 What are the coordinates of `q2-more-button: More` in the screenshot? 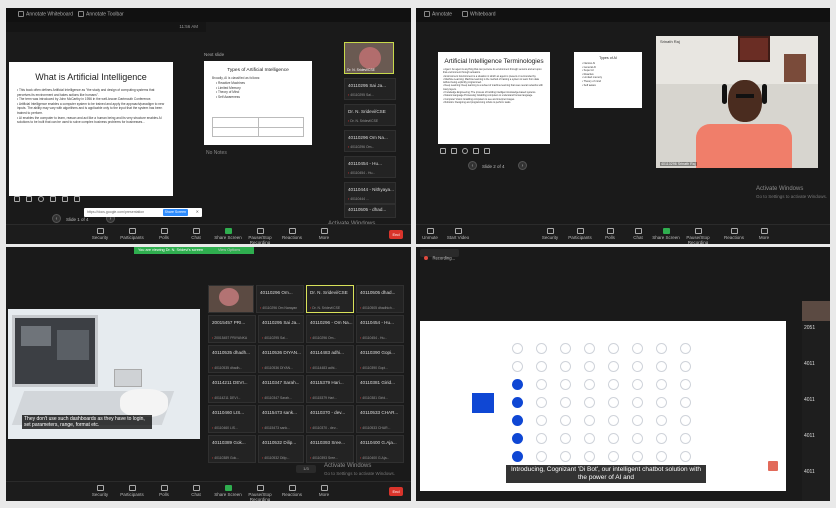 It's located at (764, 234).